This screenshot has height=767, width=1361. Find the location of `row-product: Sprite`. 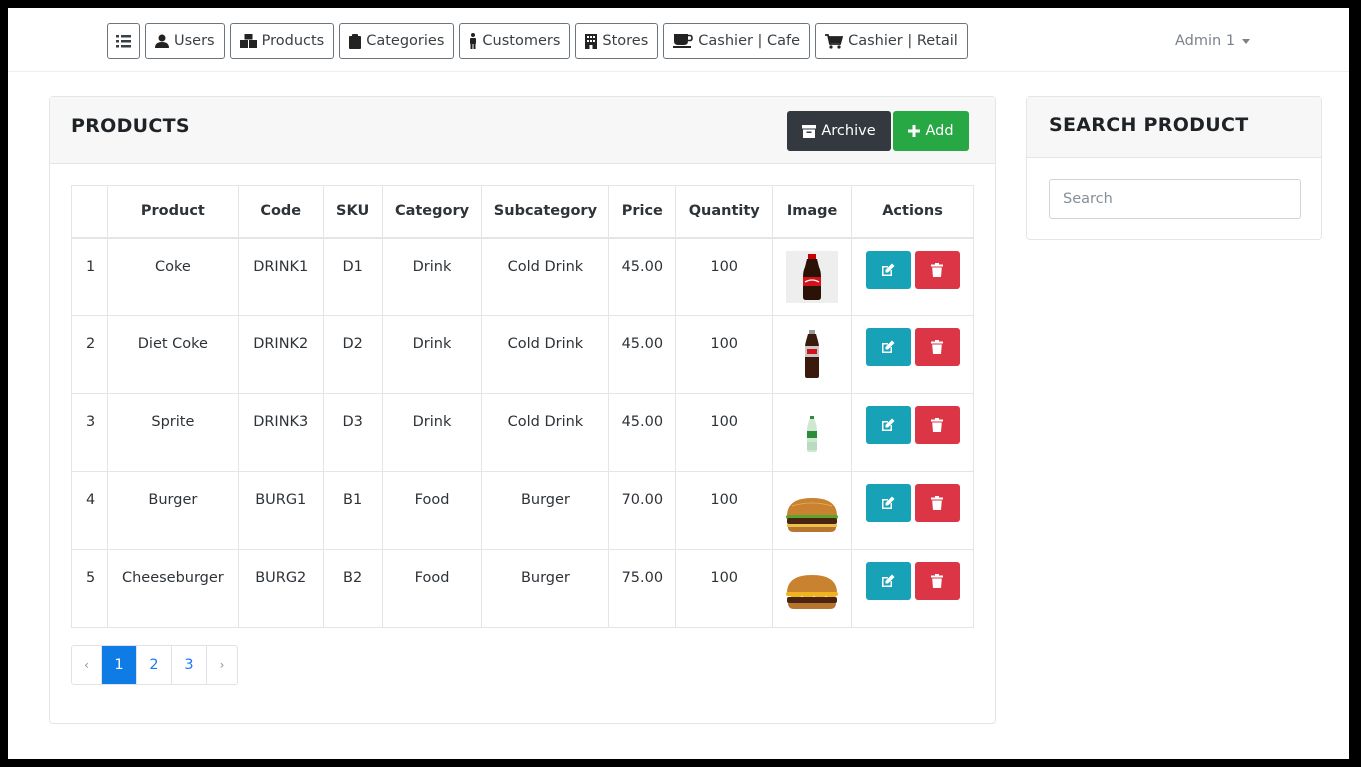

row-product: Sprite is located at coordinates (172, 432).